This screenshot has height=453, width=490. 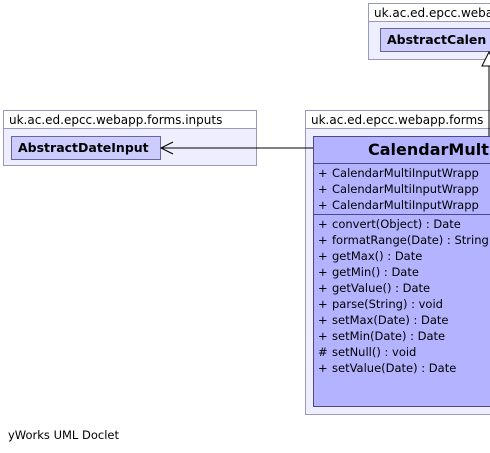 I want to click on method-item: + setValue(Date) : Date, so click(x=387, y=368).